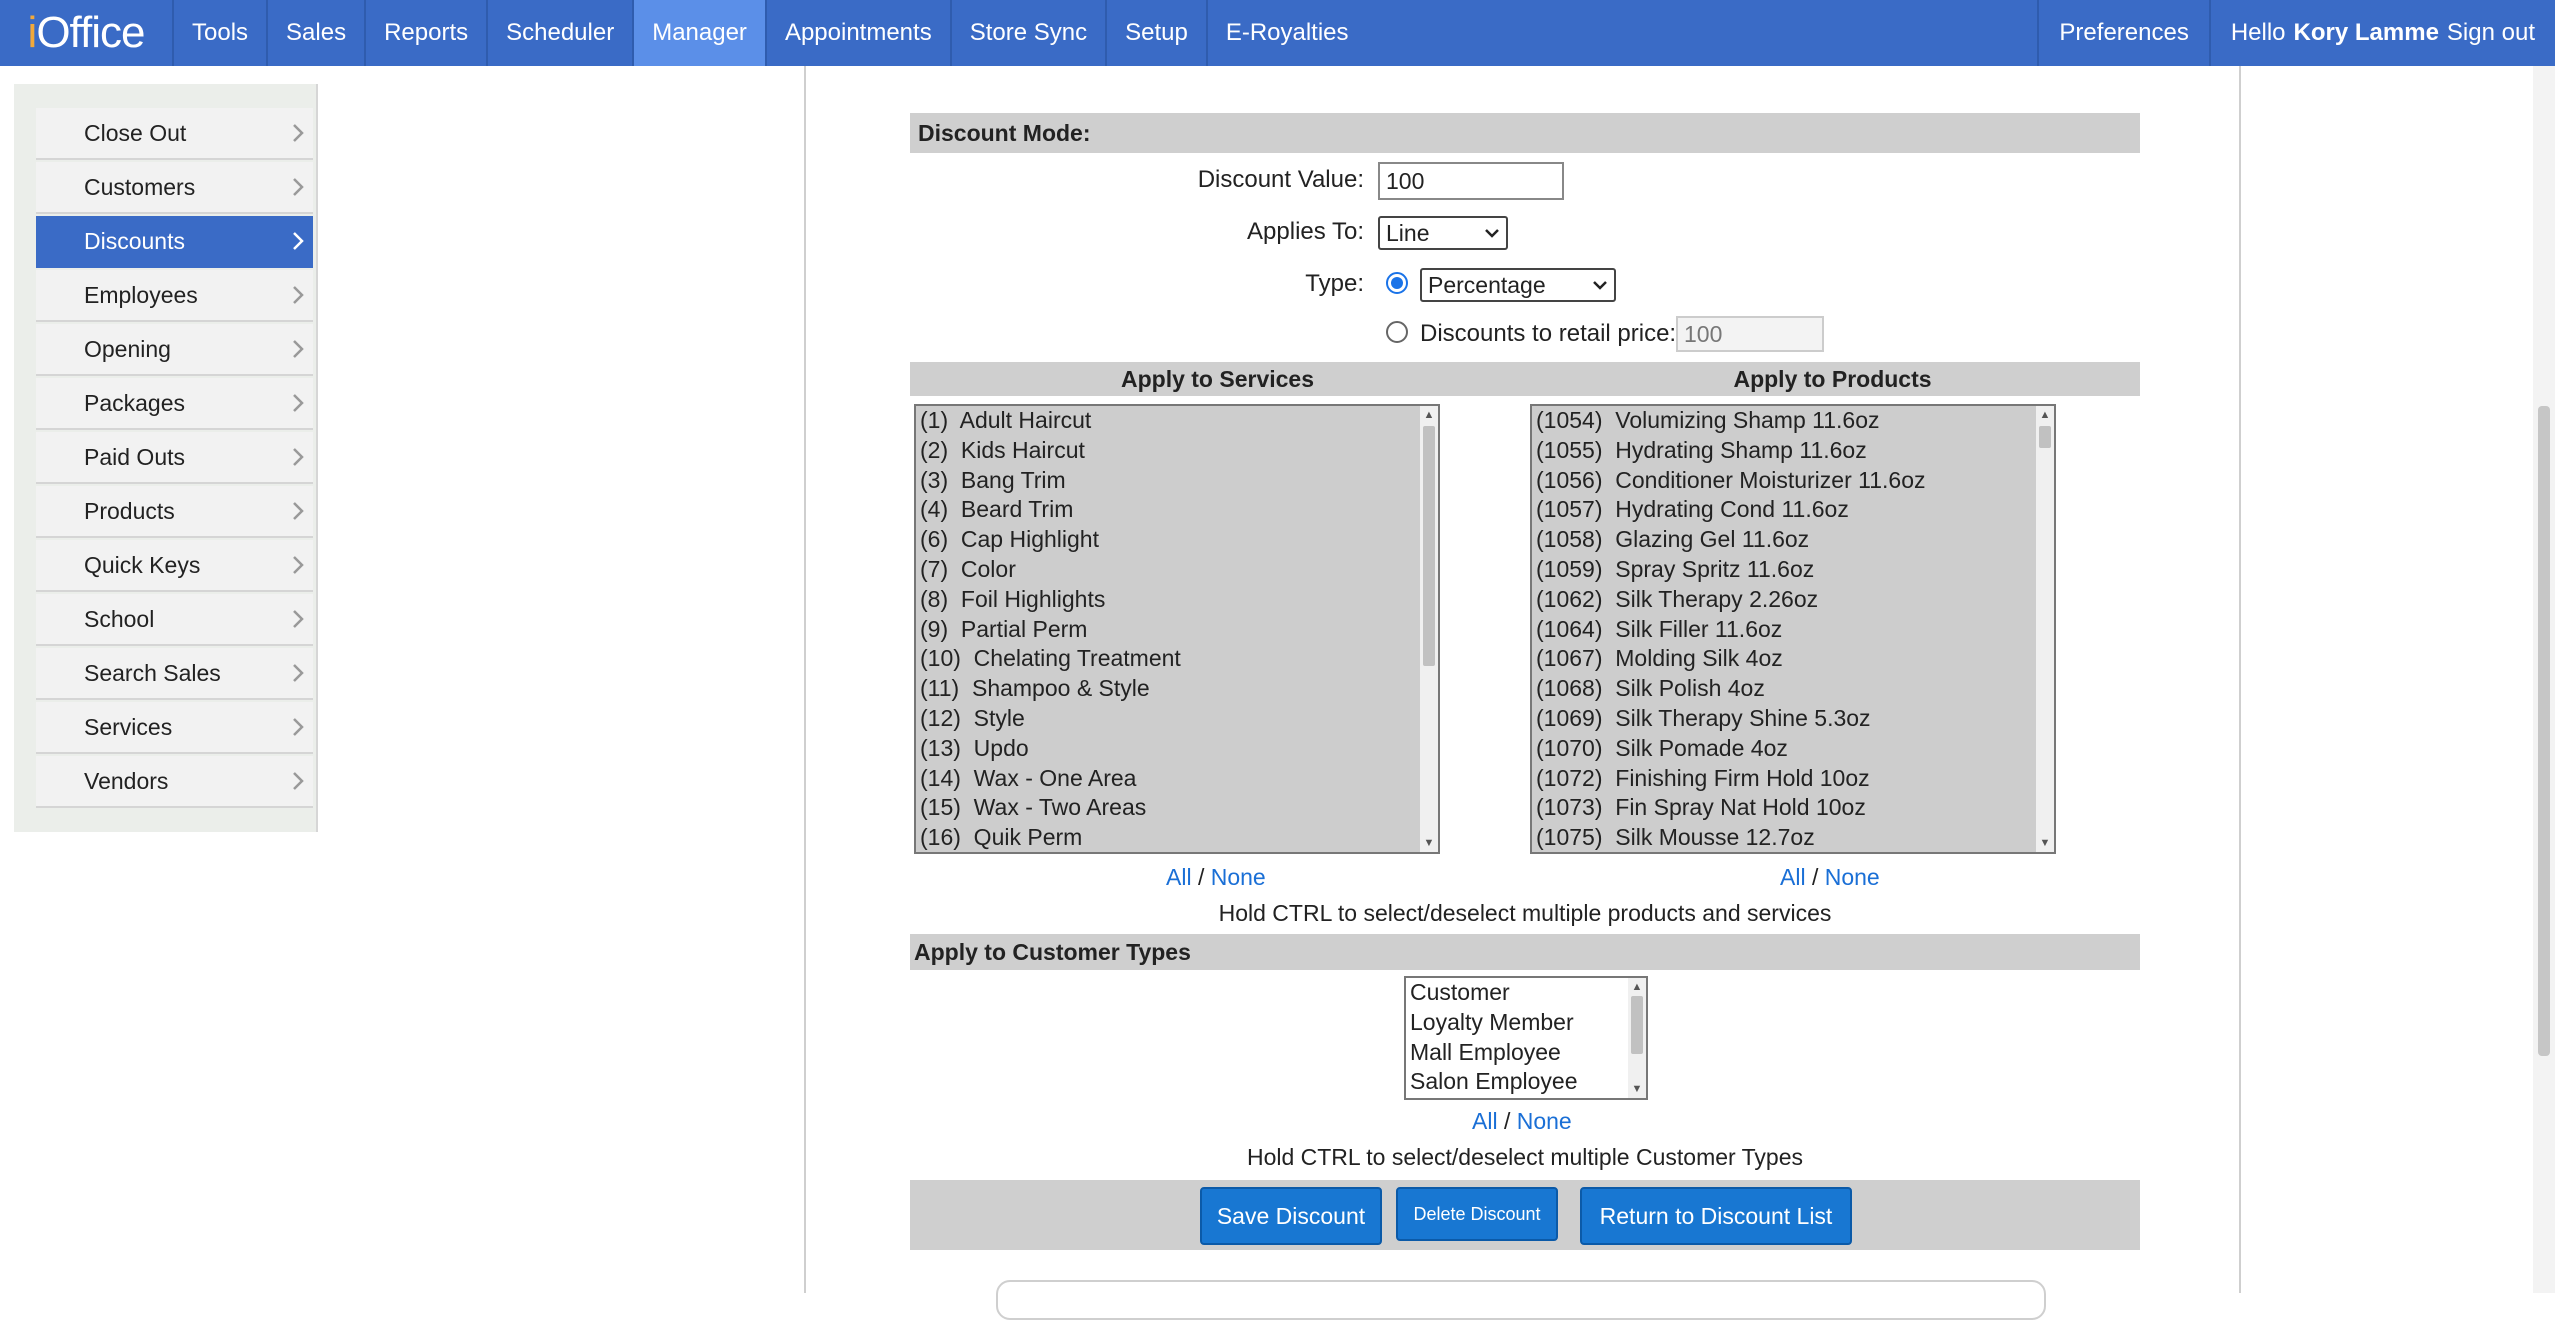 The image size is (2555, 1320). I want to click on sidebar-item-label: Vendors, so click(126, 780).